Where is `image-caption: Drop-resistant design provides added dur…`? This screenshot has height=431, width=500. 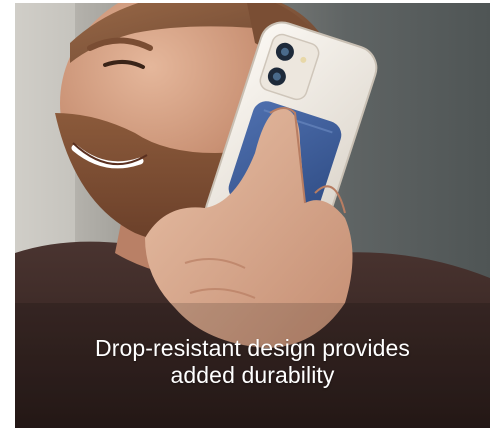 image-caption: Drop-resistant design provides added dur… is located at coordinates (252, 362).